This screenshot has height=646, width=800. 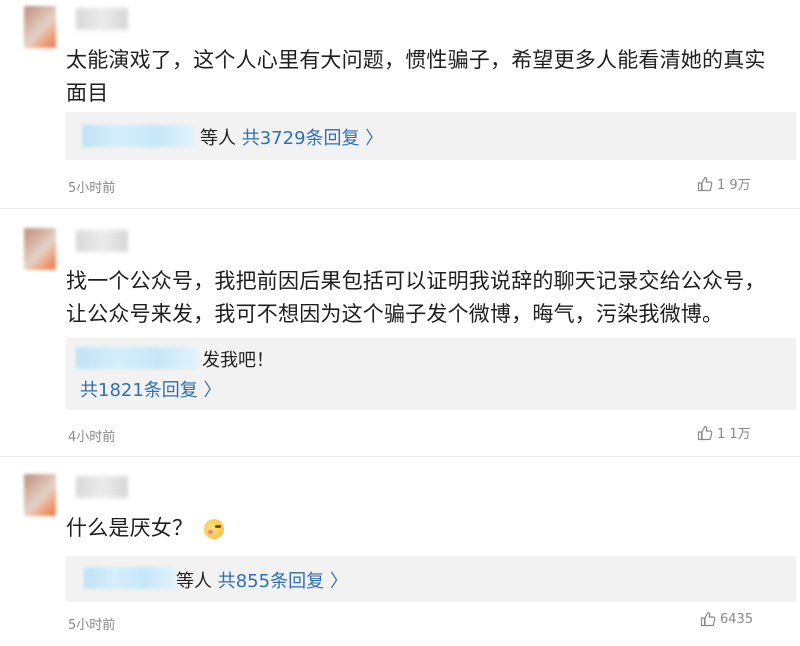 I want to click on reply-suffix: 发我吧！, so click(x=238, y=360).